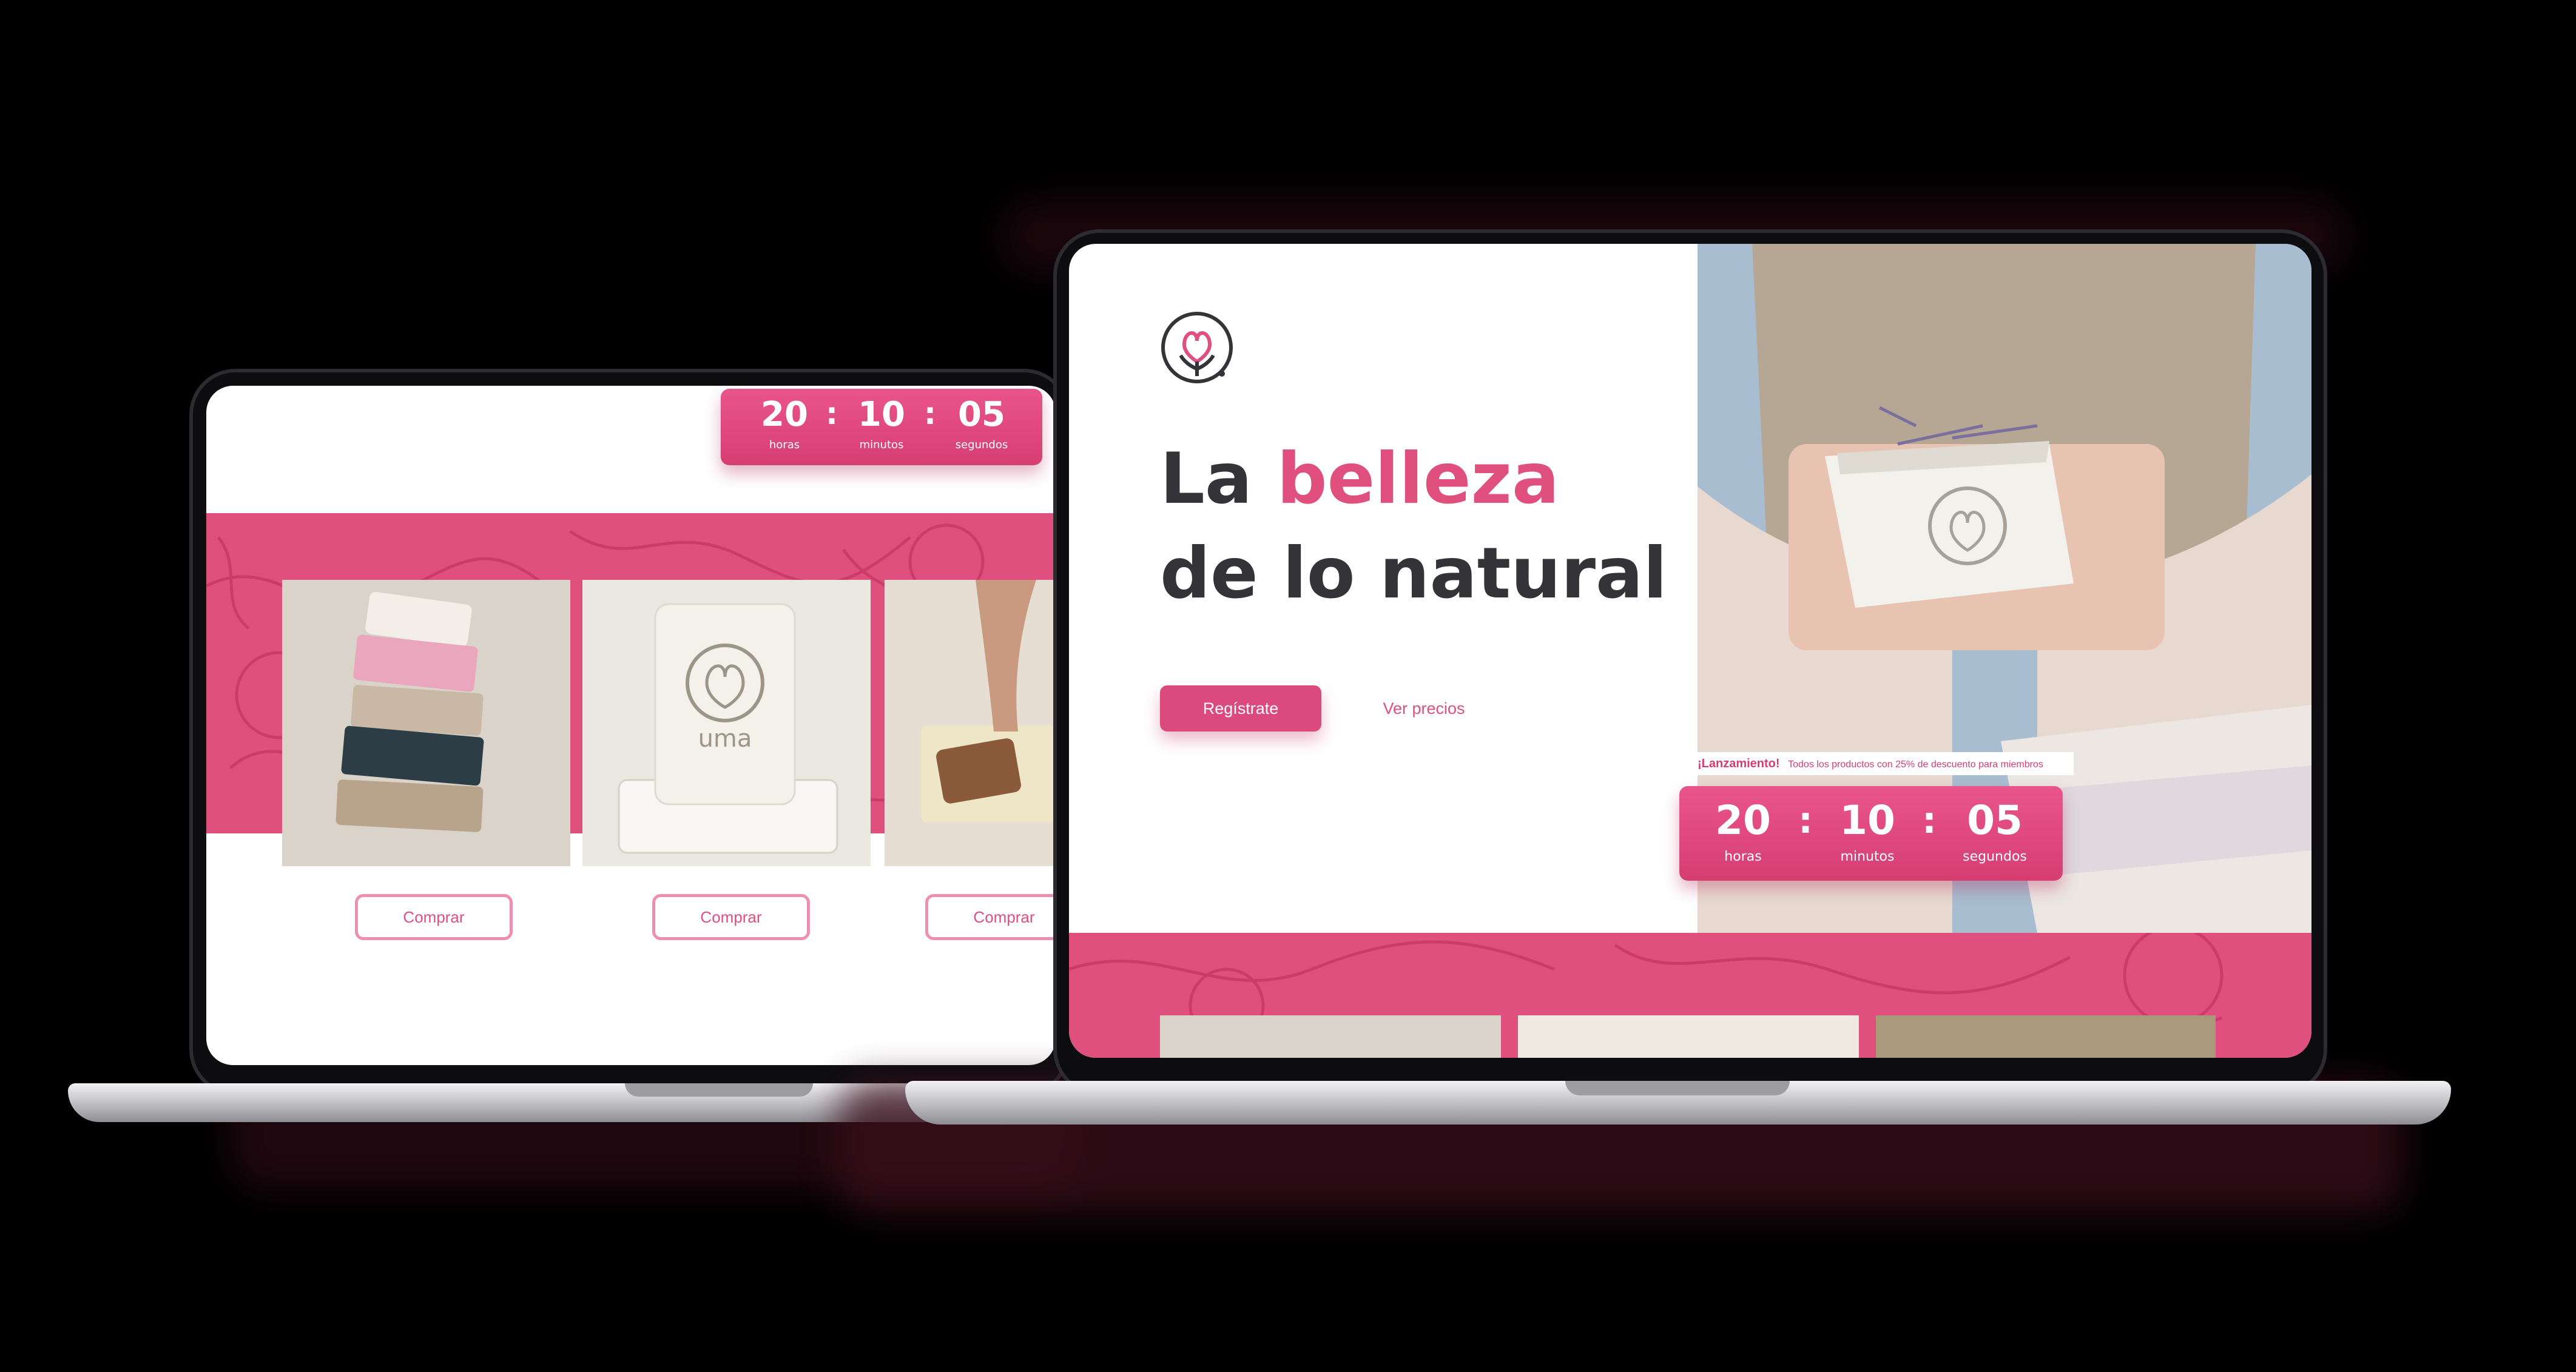 This screenshot has width=2576, height=1372. What do you see at coordinates (1206, 479) in the screenshot?
I see `hero-title-prefix: La` at bounding box center [1206, 479].